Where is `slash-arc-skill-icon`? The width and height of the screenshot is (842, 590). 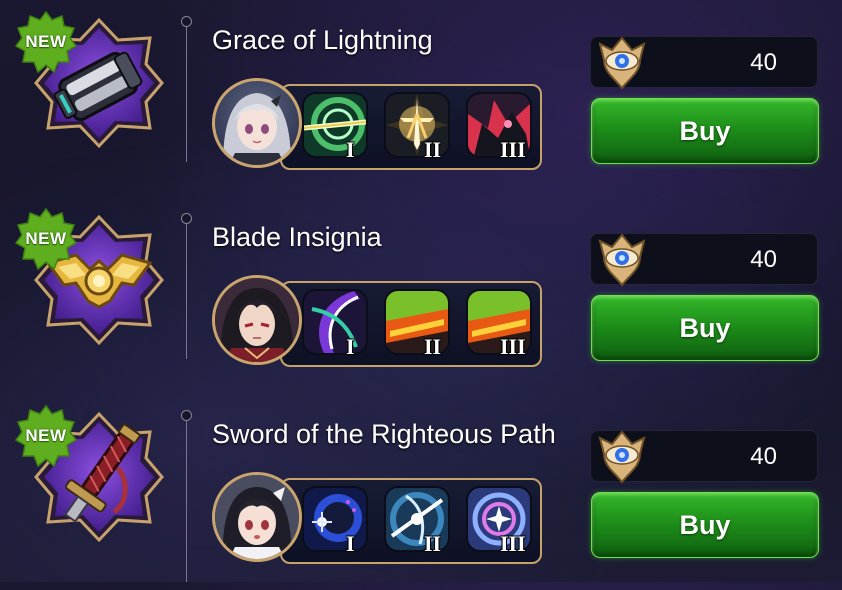
slash-arc-skill-icon is located at coordinates (335, 322).